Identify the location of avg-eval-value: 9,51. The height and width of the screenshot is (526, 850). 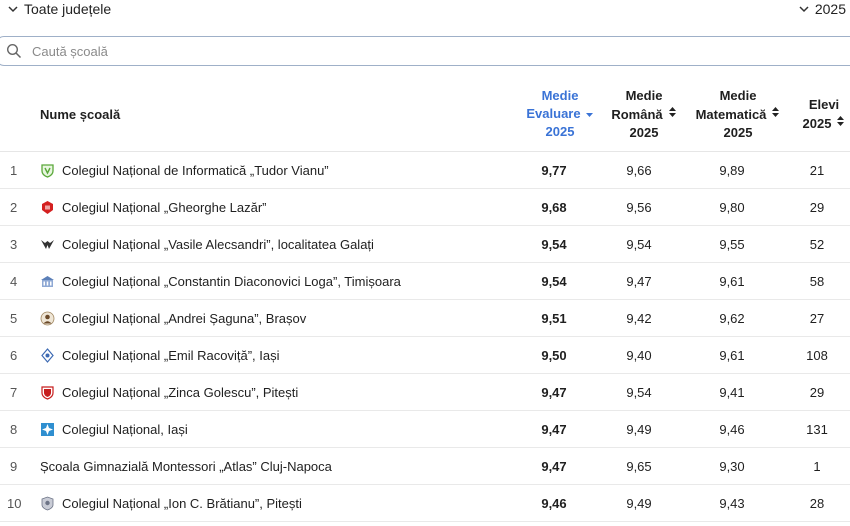
(554, 318).